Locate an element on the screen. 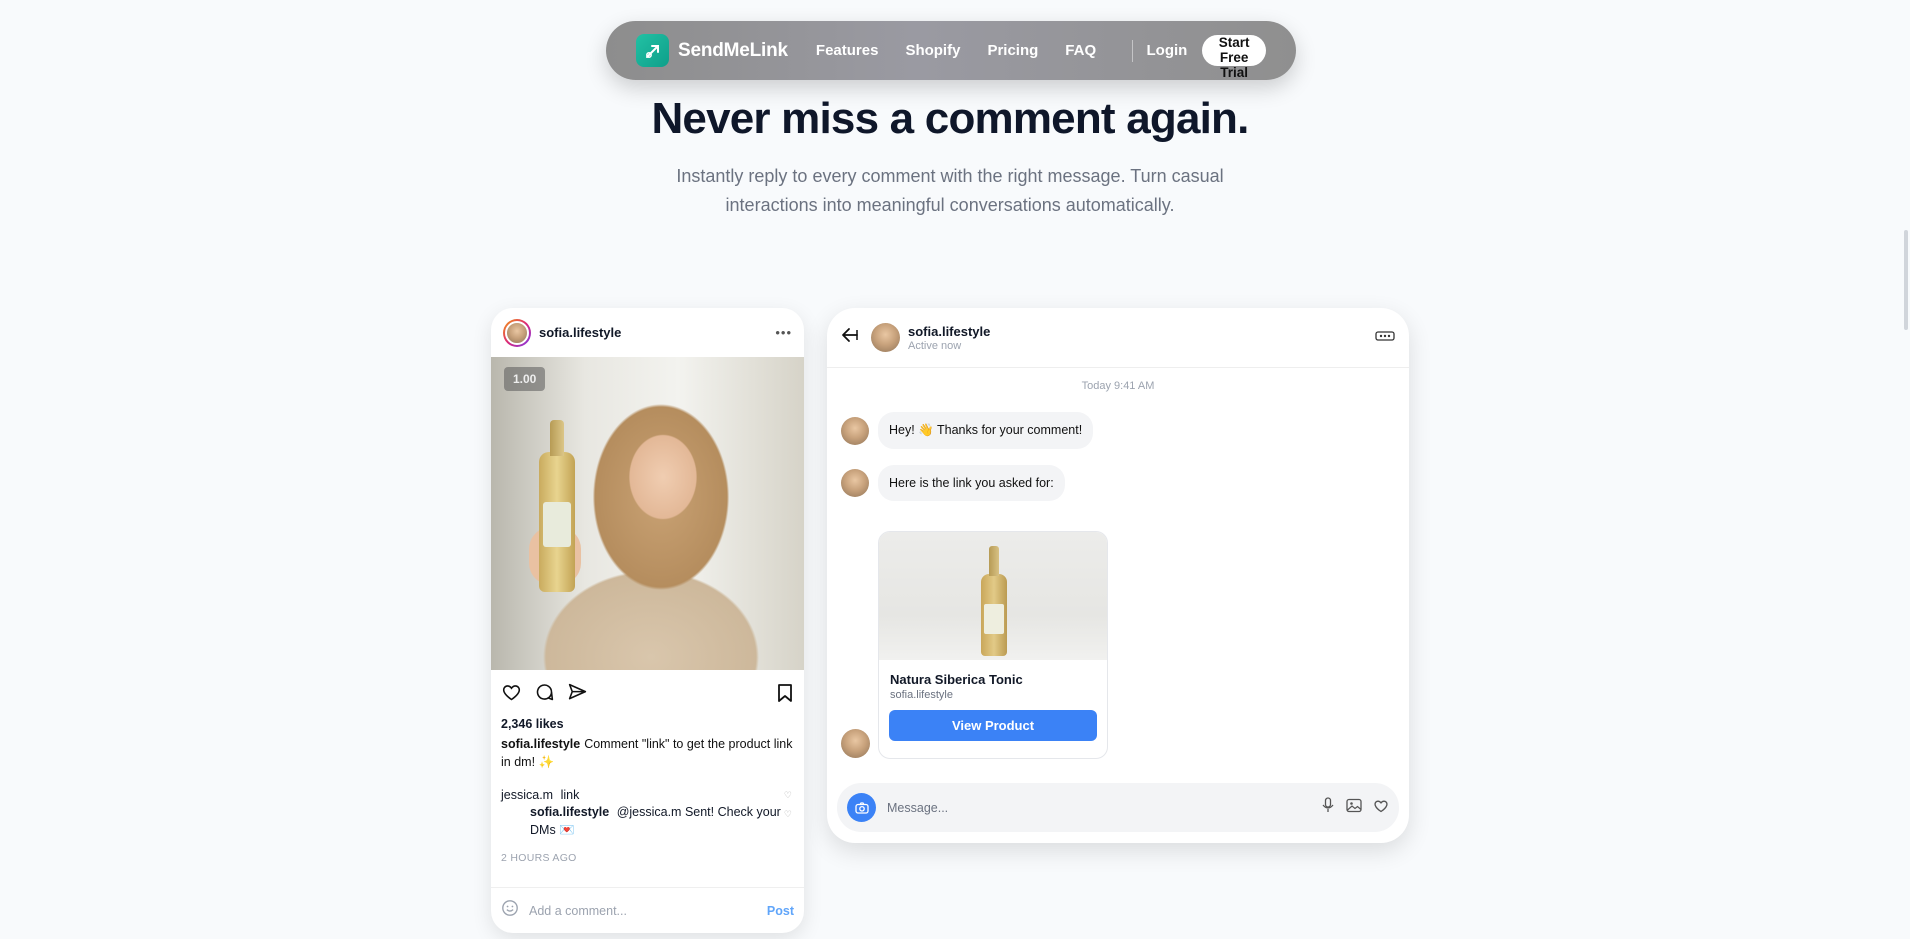 The height and width of the screenshot is (939, 1910). nav-link-faq: FAQ is located at coordinates (1080, 50).